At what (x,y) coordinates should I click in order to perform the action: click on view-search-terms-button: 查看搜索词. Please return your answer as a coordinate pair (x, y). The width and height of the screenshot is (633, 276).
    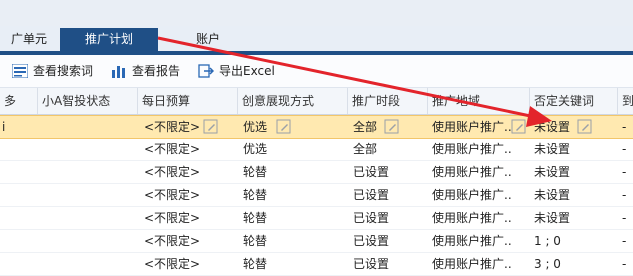
    Looking at the image, I should click on (52, 71).